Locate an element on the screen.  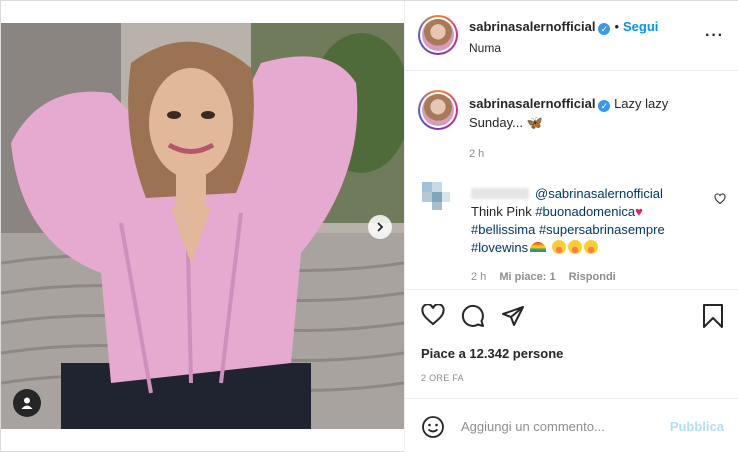
mention-link: @sabrinasalernofficial is located at coordinates (599, 193).